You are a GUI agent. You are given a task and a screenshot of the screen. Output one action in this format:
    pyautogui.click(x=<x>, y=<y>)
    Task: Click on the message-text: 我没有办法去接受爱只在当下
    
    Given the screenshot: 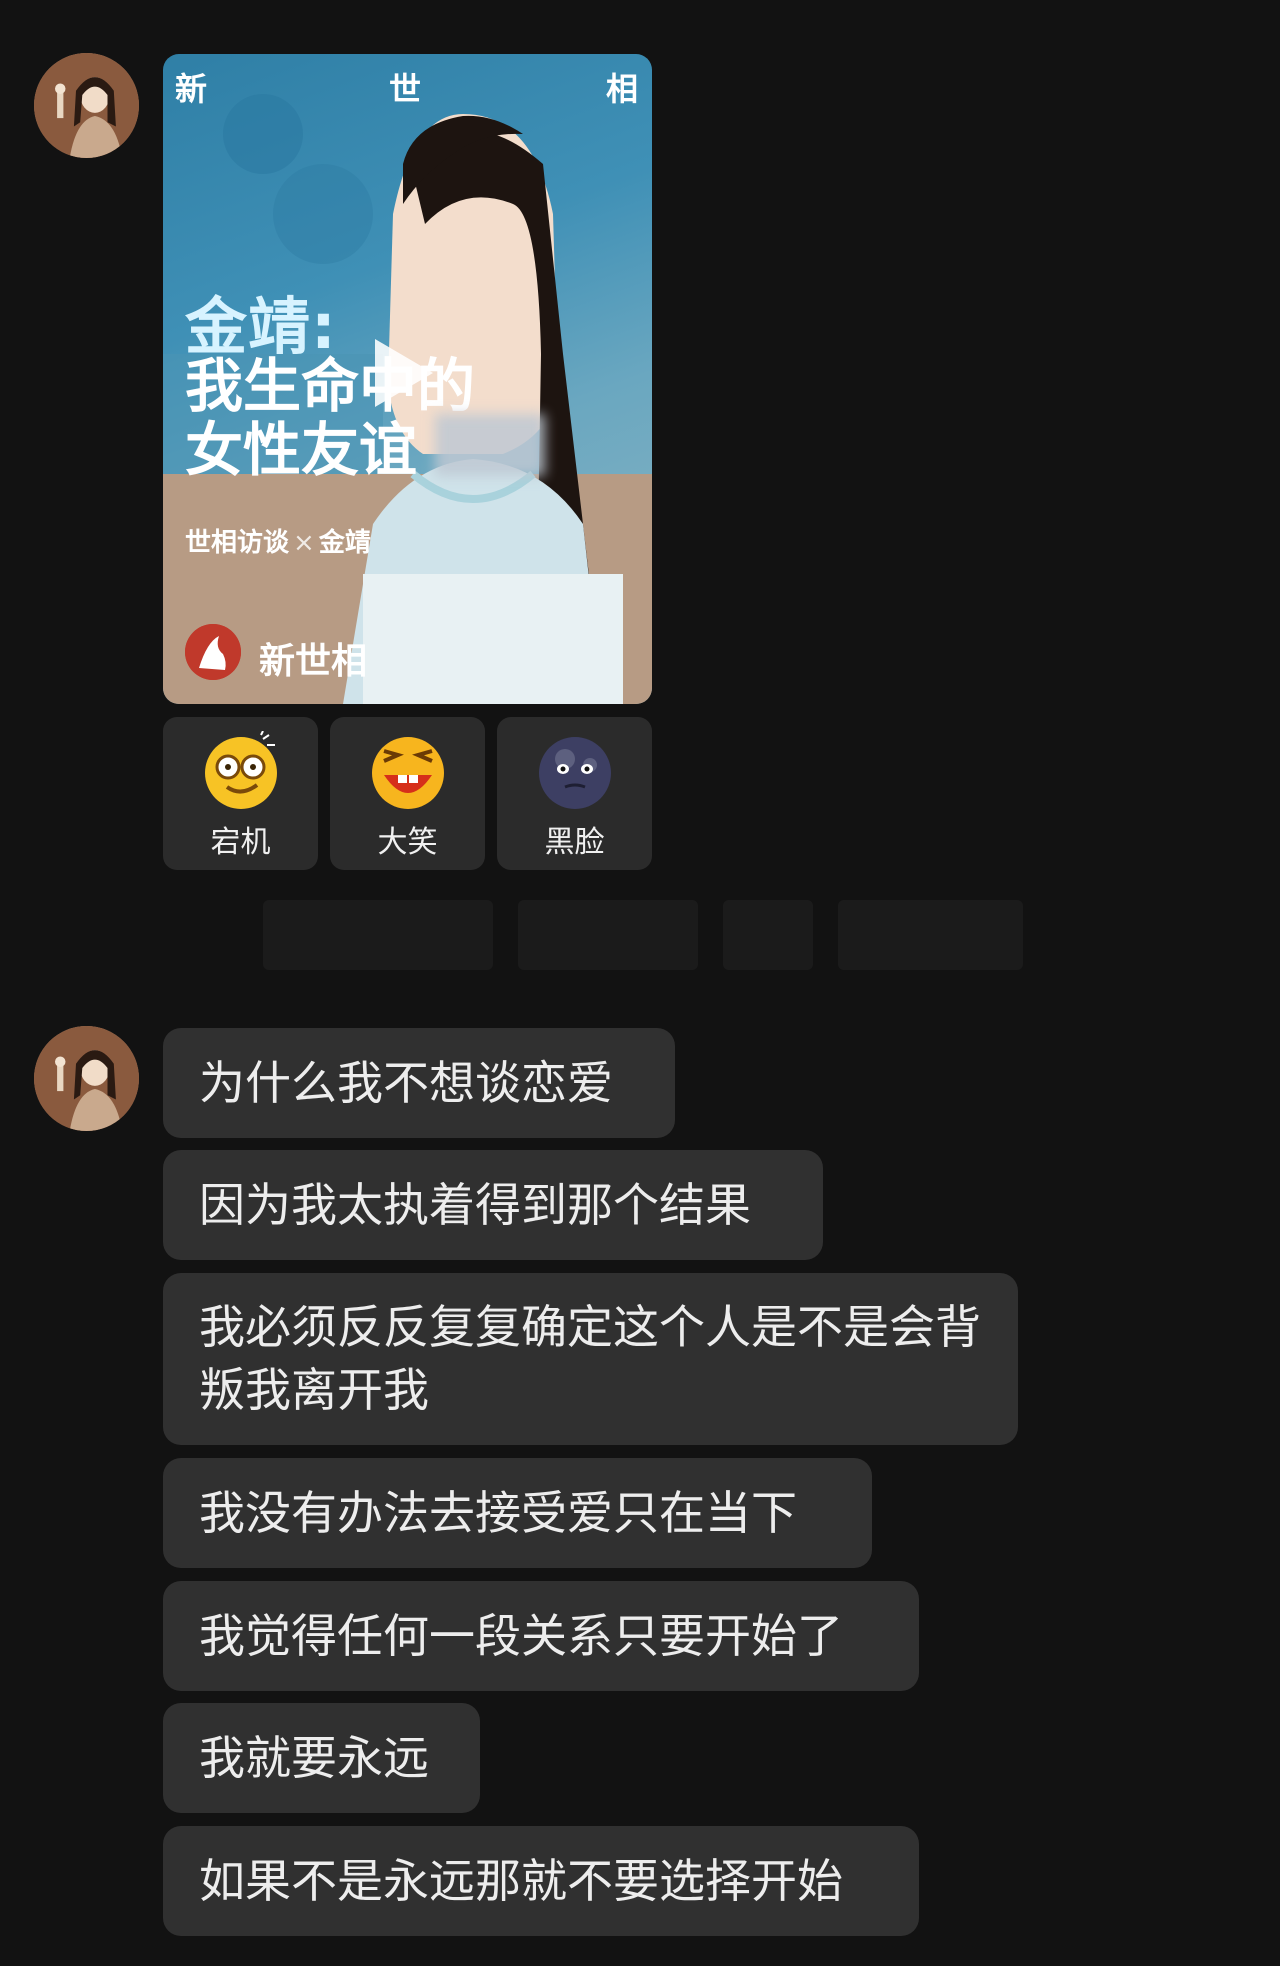 What is the action you would take?
    pyautogui.click(x=498, y=1512)
    